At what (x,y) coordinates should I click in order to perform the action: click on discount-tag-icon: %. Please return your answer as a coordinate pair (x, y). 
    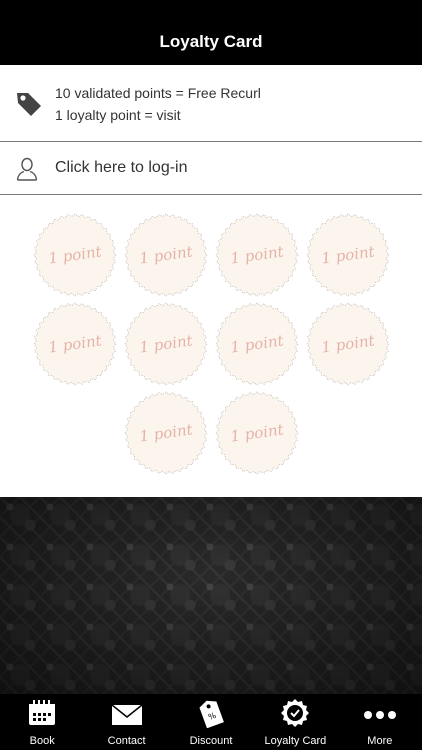
    Looking at the image, I should click on (211, 714).